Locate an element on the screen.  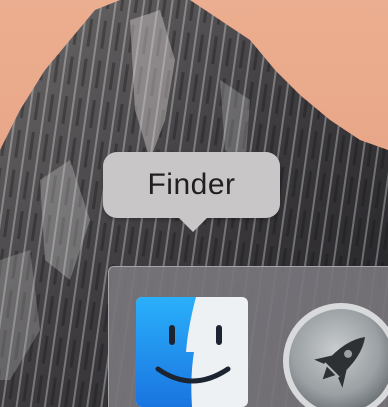
dock-tooltip: Finder is located at coordinates (191, 192).